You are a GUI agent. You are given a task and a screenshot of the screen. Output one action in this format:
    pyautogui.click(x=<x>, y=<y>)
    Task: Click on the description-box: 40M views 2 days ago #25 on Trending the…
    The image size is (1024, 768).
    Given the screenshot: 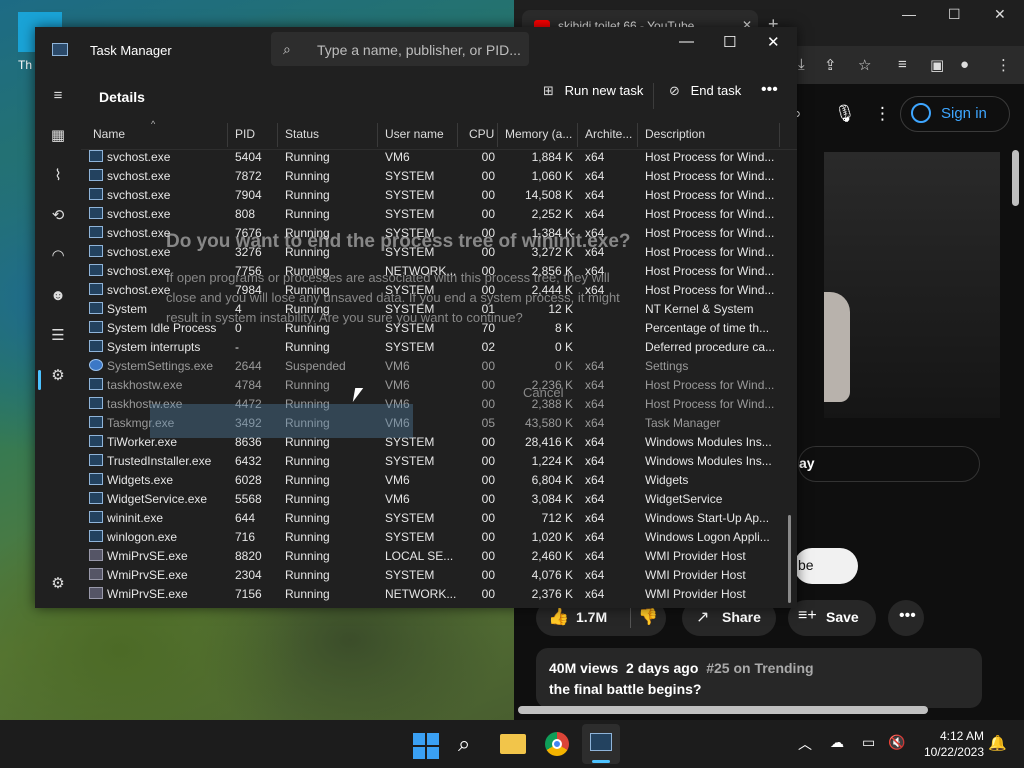 What is the action you would take?
    pyautogui.click(x=759, y=678)
    